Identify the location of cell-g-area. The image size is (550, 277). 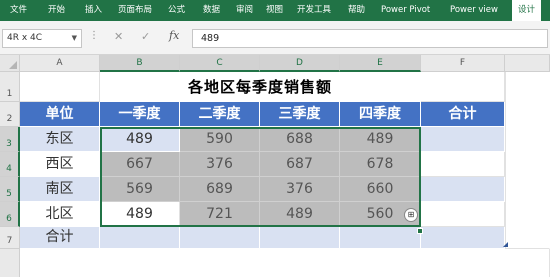
(527, 160).